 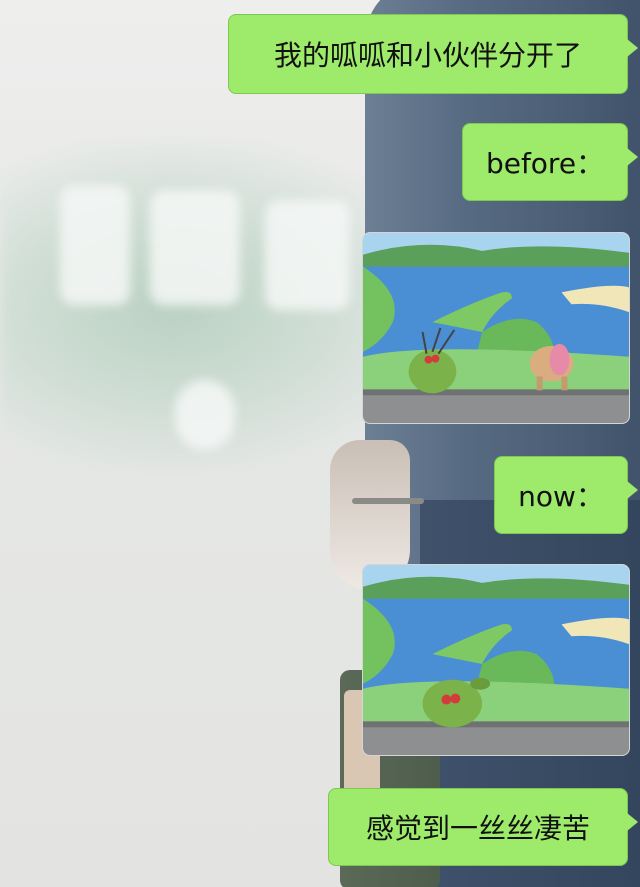 I want to click on message-image-now, so click(x=496, y=660).